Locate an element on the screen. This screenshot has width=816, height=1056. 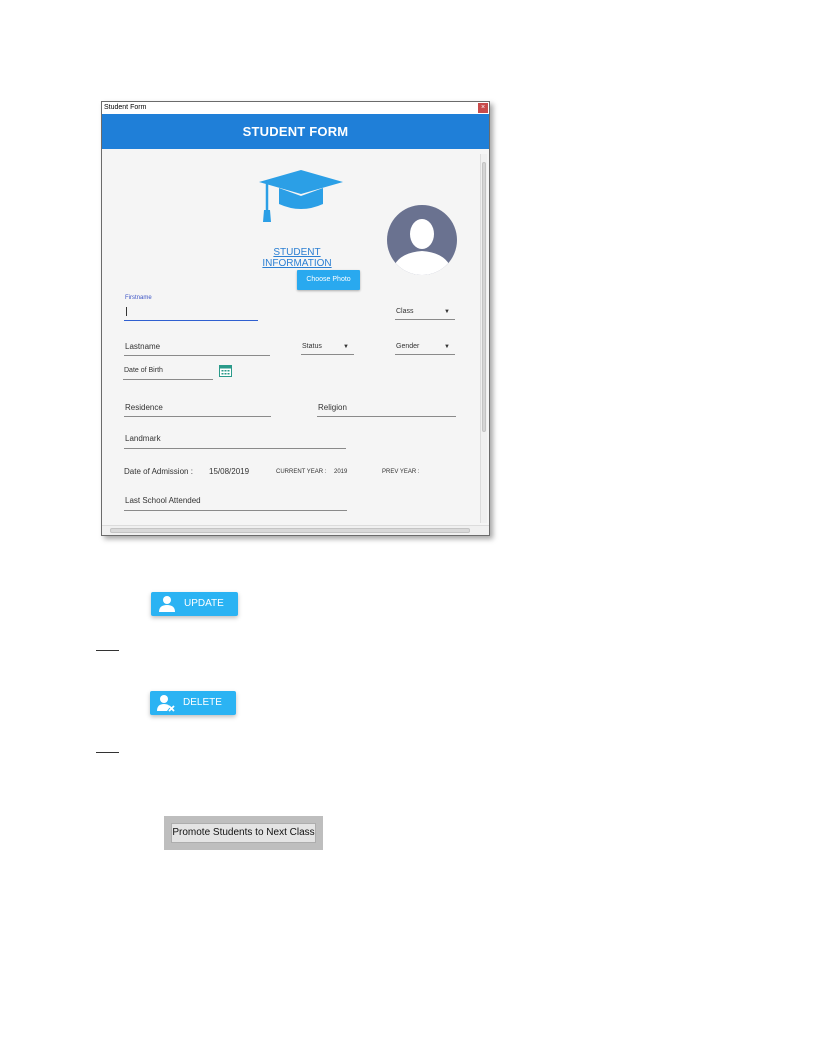
last-school-input: Last School Attended is located at coordinates (163, 500).